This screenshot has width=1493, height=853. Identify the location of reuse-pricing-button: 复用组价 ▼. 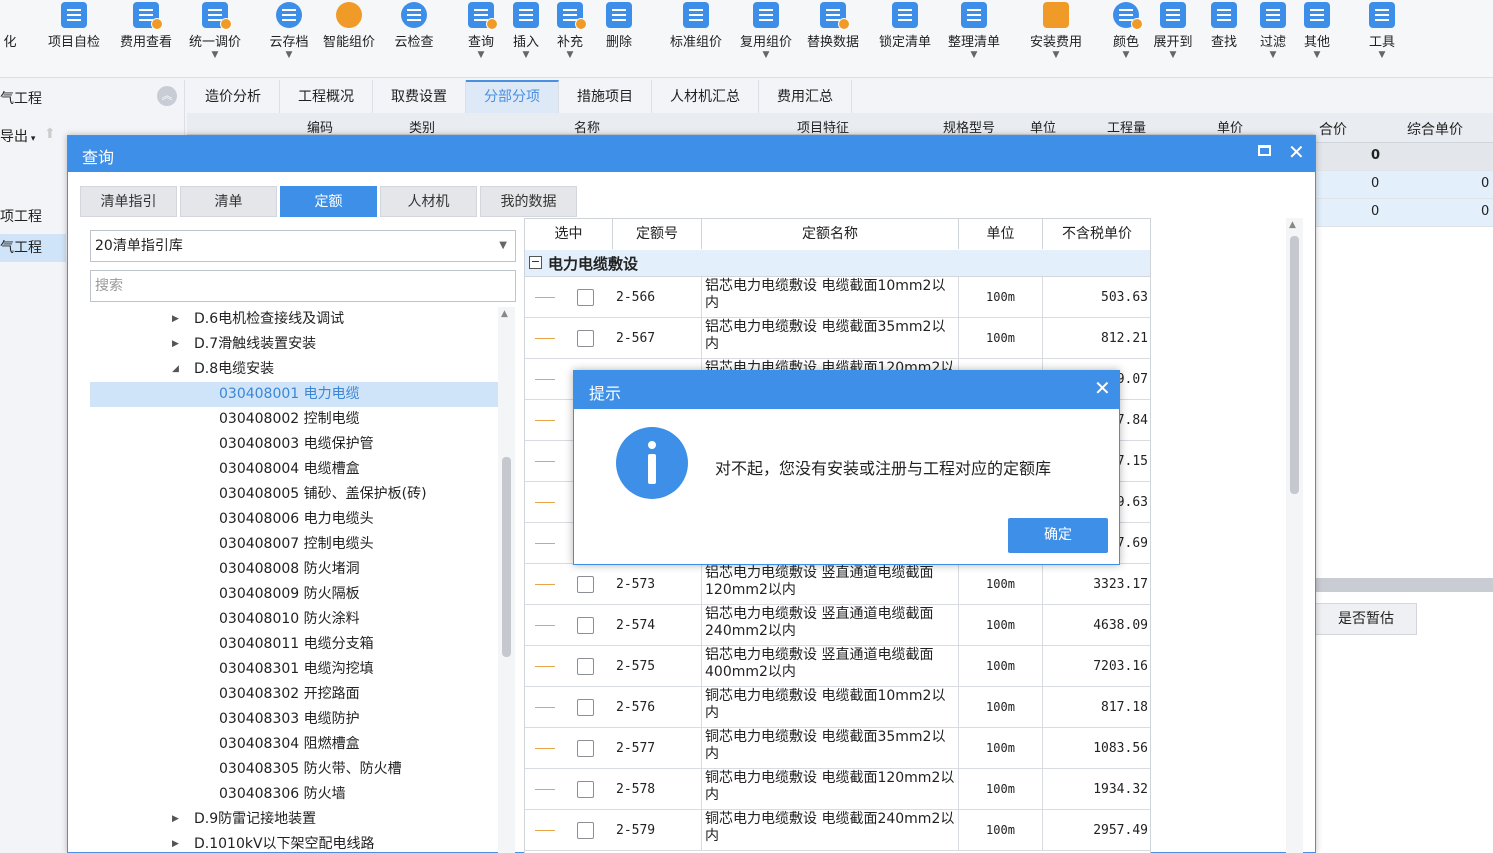
(766, 36).